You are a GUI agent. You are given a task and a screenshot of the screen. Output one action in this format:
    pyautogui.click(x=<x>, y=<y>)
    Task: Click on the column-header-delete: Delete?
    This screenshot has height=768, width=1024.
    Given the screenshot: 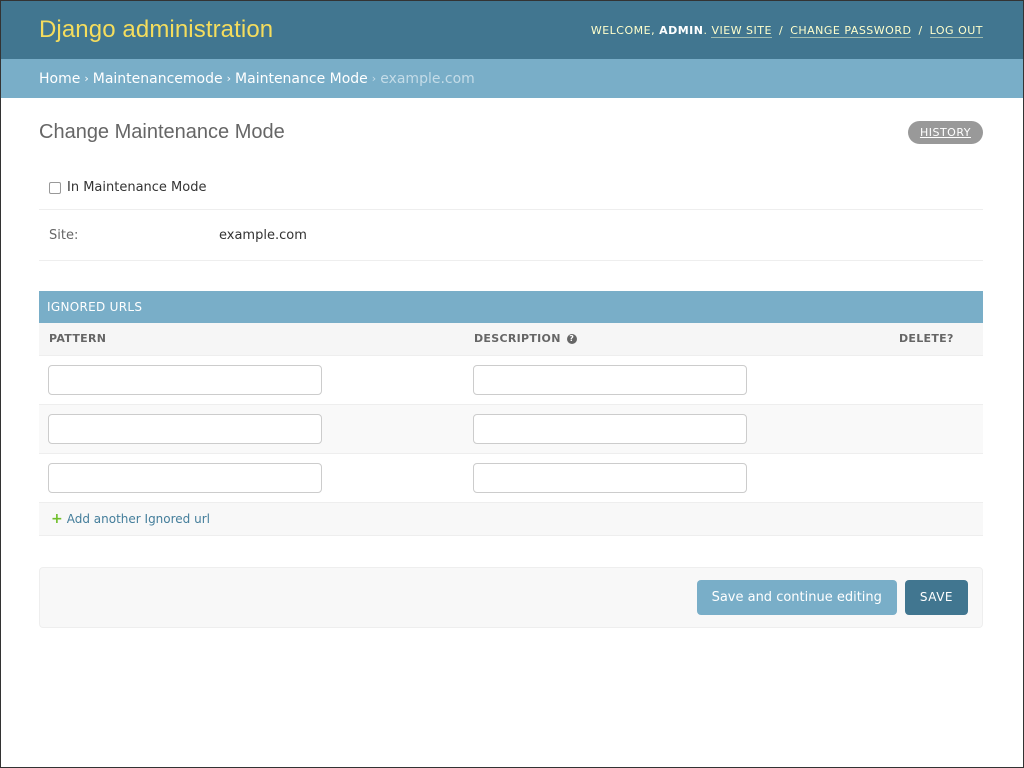 What is the action you would take?
    pyautogui.click(x=936, y=339)
    